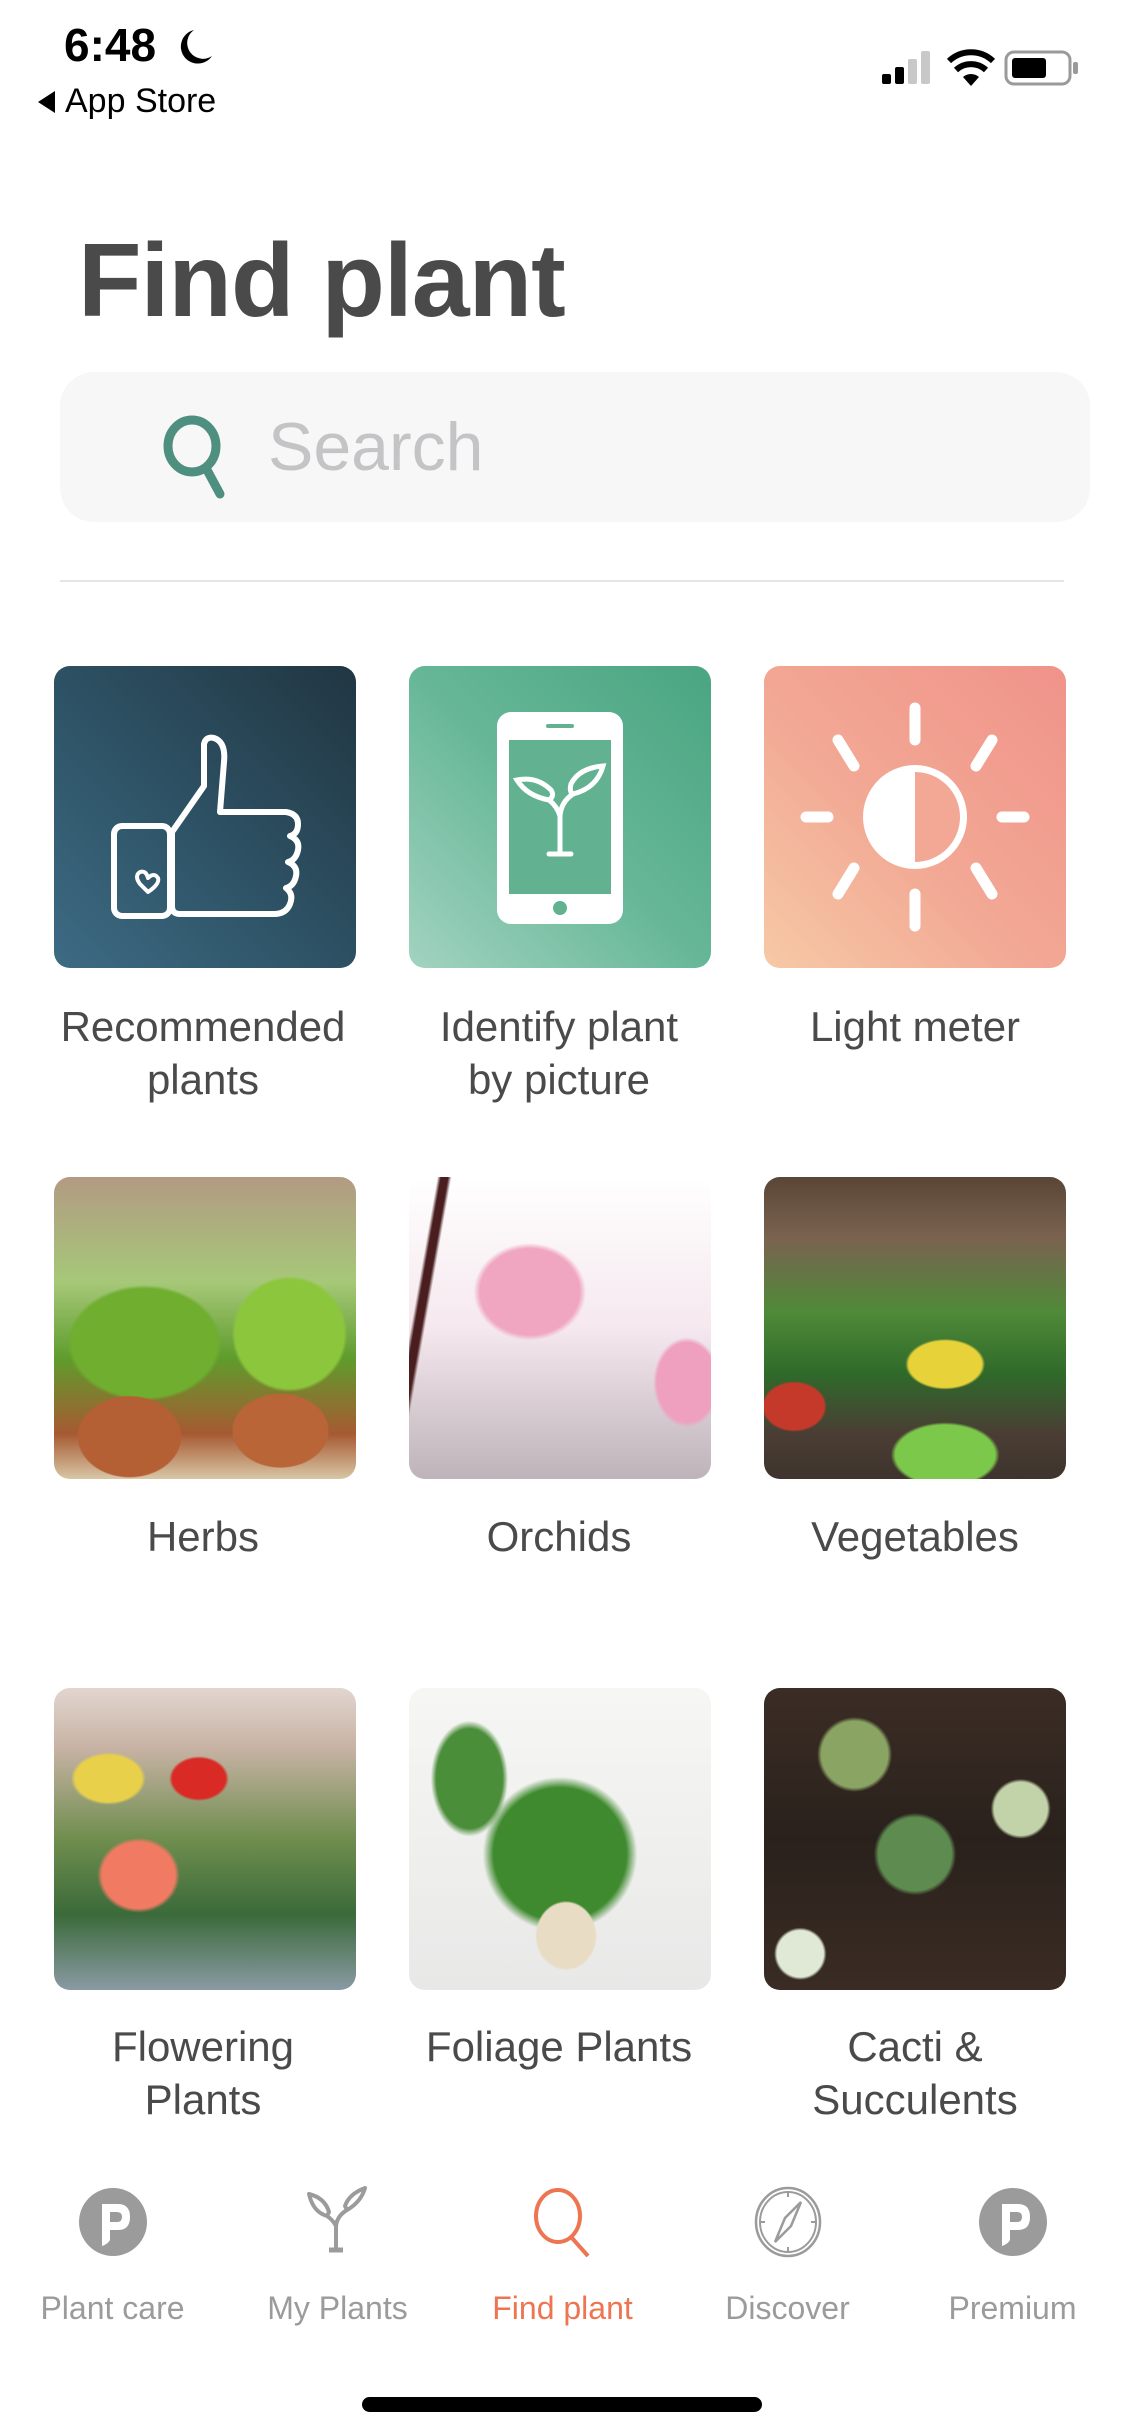 This screenshot has height=2436, width=1125. Describe the element at coordinates (1013, 2222) in the screenshot. I see `premium-logo-icon` at that location.